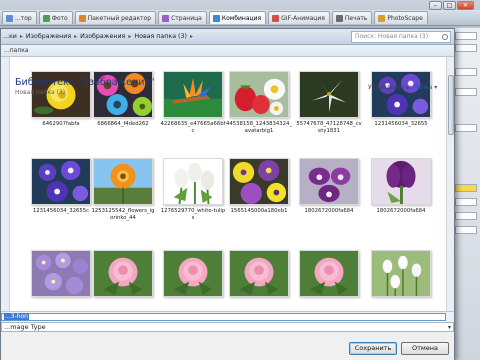 The height and width of the screenshot is (360, 480). I want to click on search-input: Поиск: Новая папка (3), so click(401, 36).